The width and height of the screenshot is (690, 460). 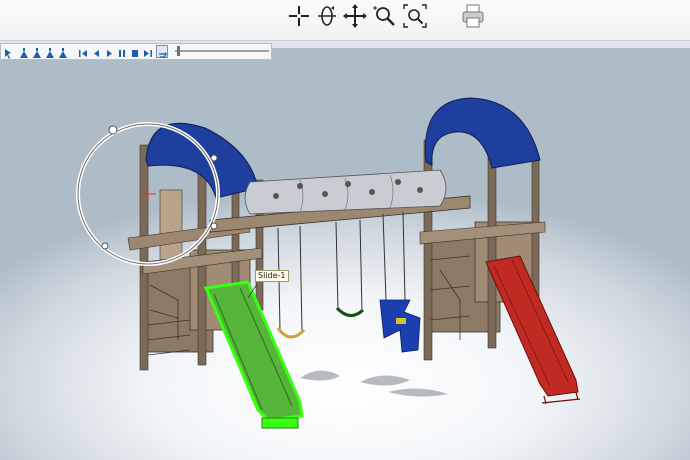 I want to click on skip-start-icon, so click(x=83, y=51).